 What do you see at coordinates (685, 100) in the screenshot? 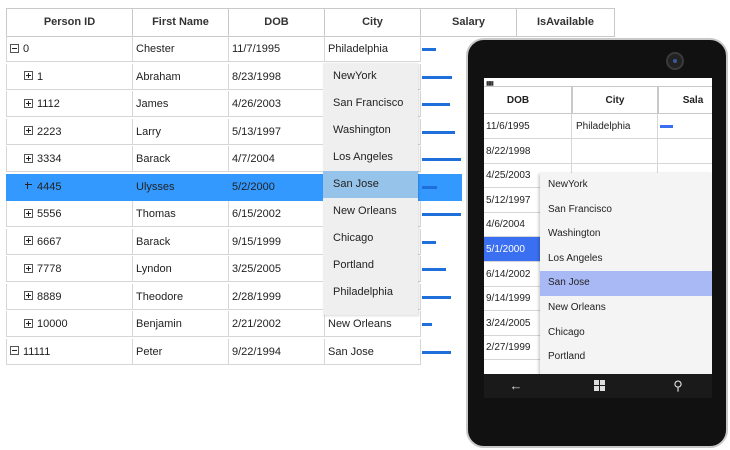
I see `phone-header-salary: Sala` at bounding box center [685, 100].